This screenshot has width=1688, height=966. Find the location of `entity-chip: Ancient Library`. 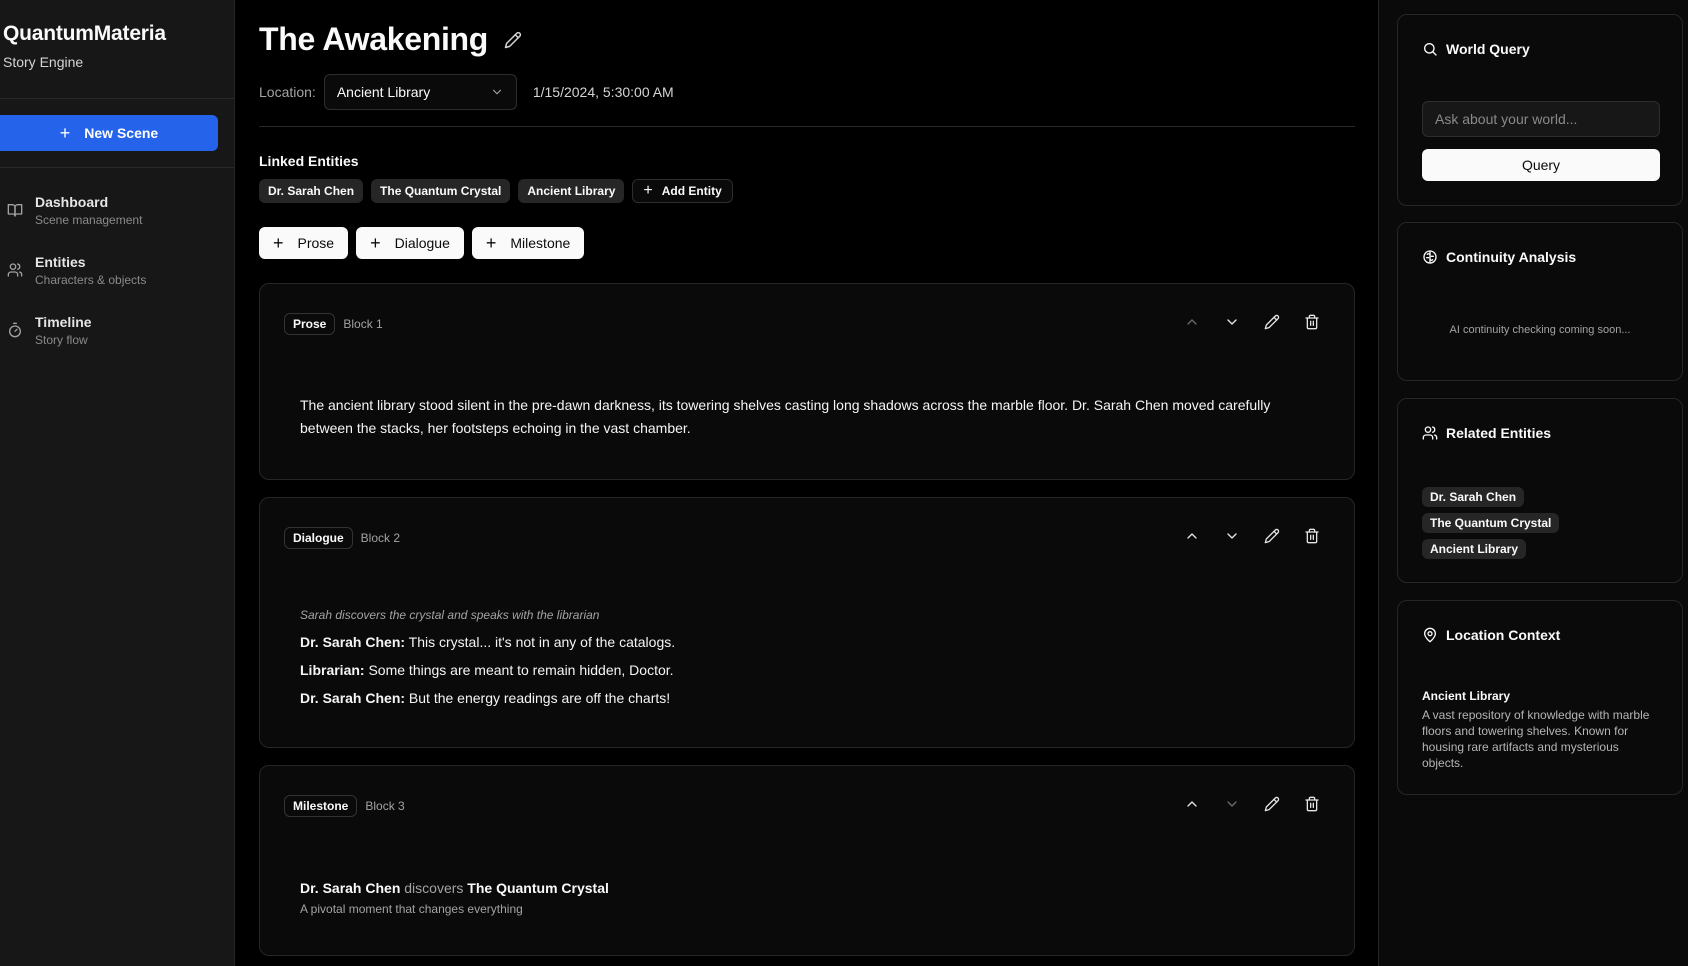

entity-chip: Ancient Library is located at coordinates (571, 191).